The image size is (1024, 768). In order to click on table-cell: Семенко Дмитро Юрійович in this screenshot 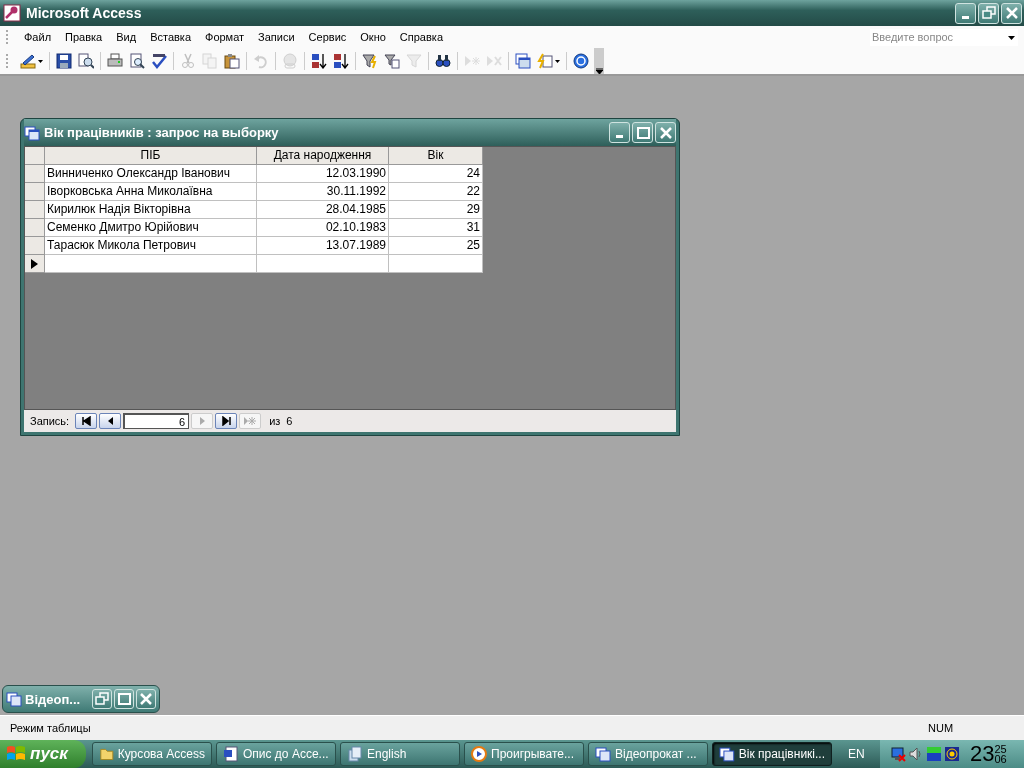, I will do `click(151, 228)`.